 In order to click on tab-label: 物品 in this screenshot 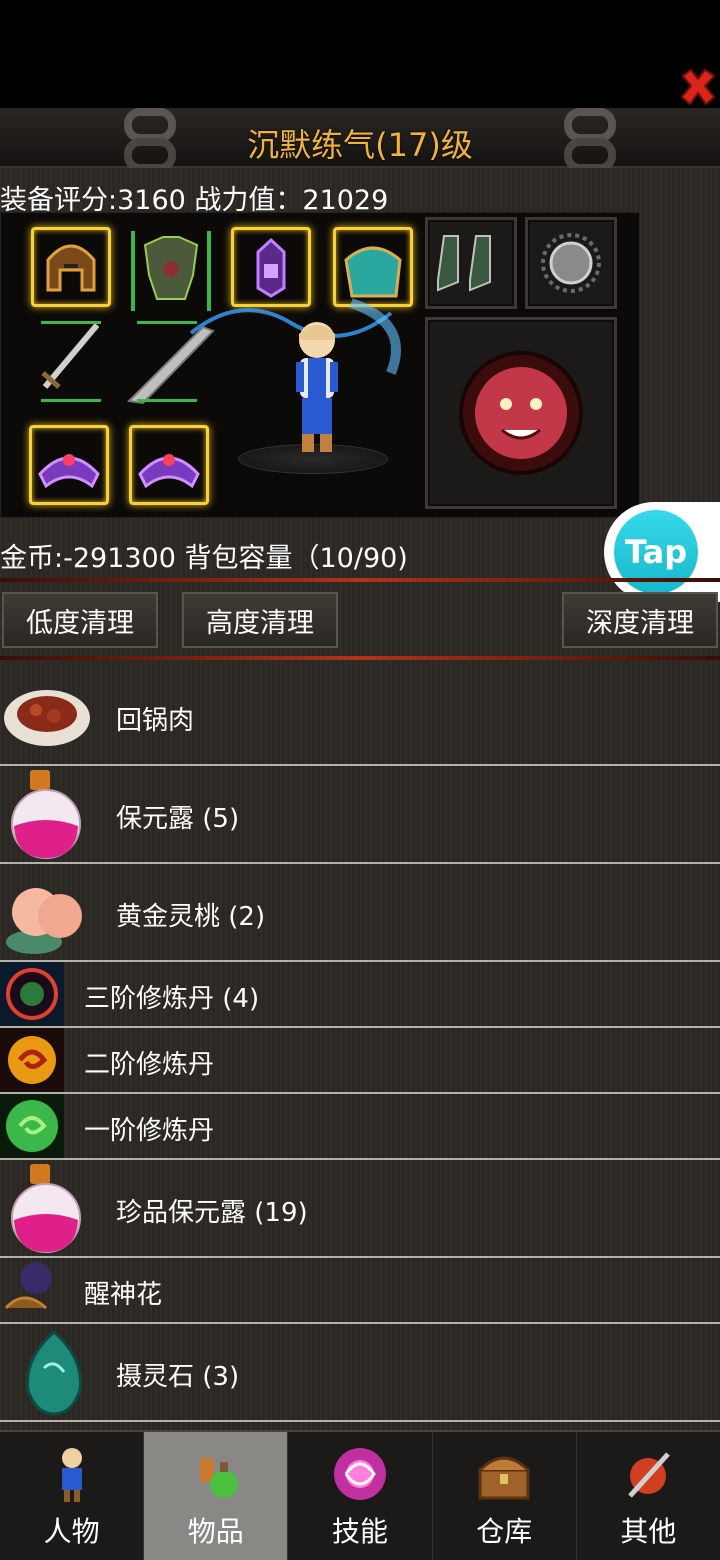, I will do `click(215, 1531)`.